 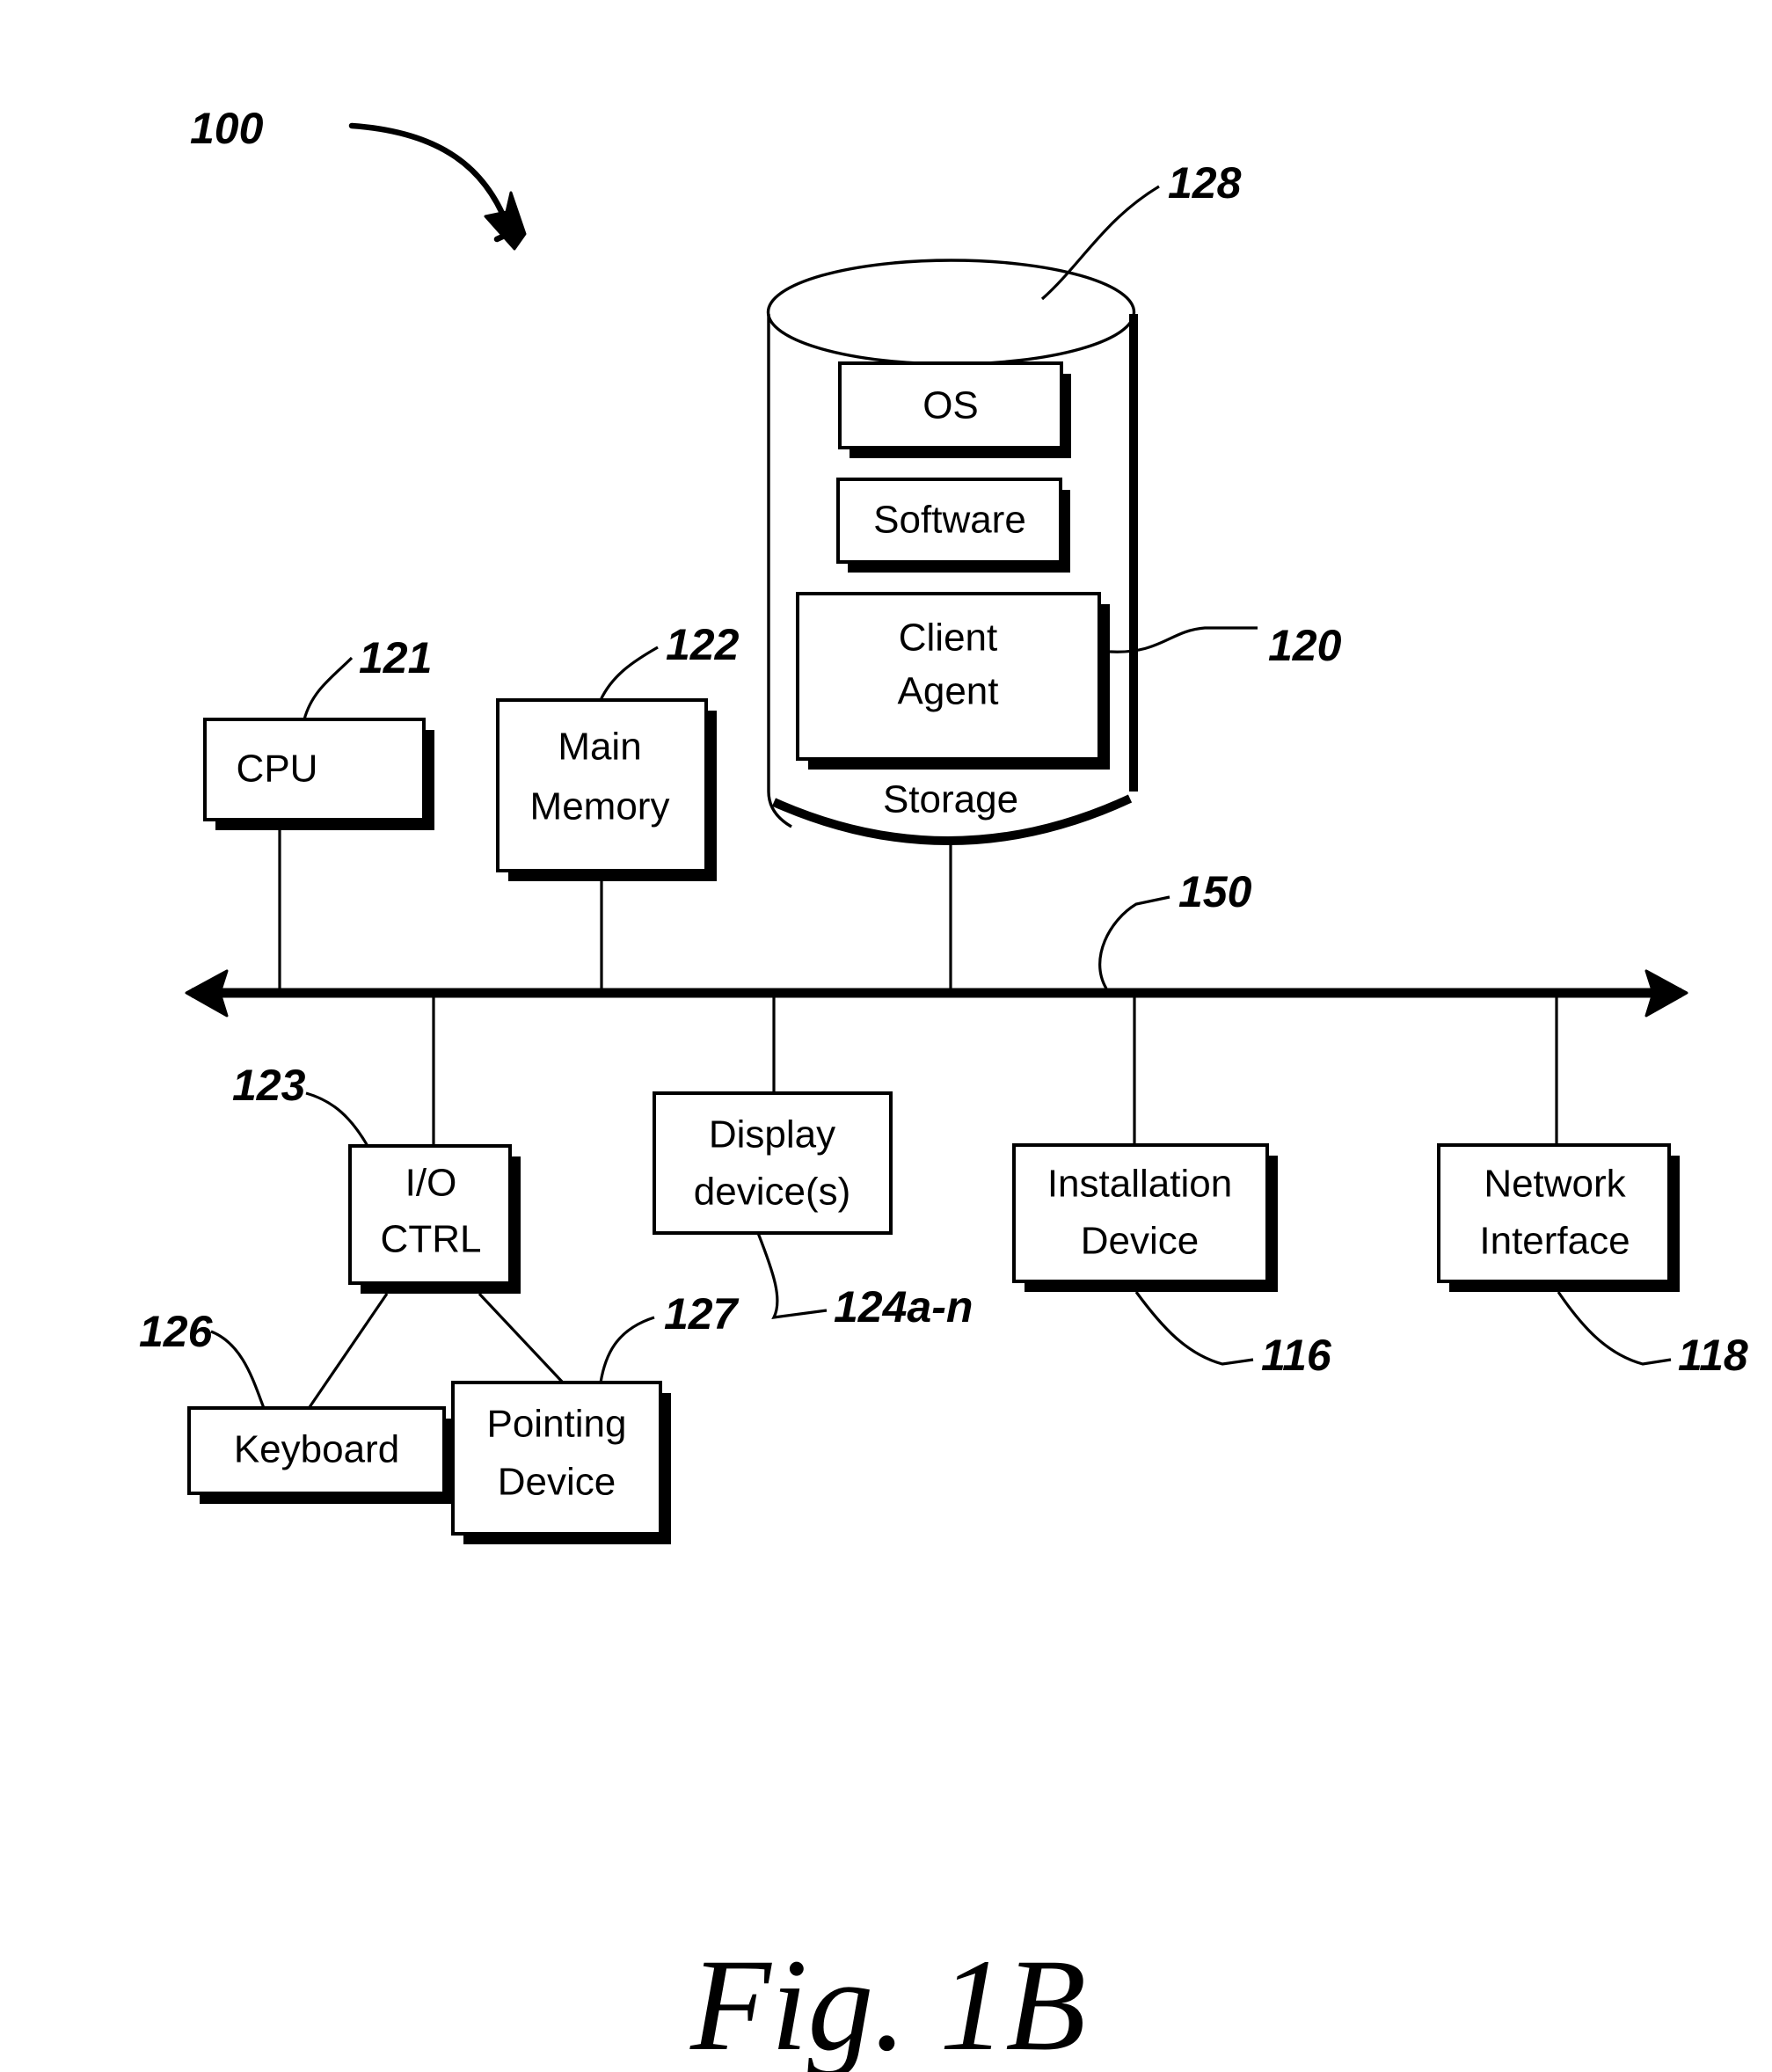 I want to click on ref-label-116: 116, so click(x=1296, y=1355).